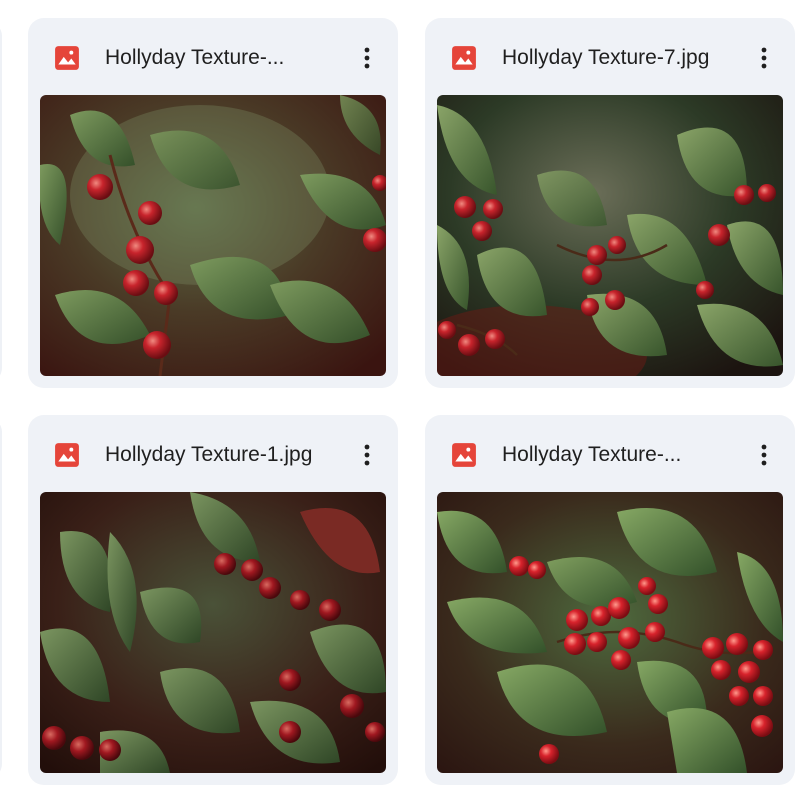 The image size is (804, 794). What do you see at coordinates (1, 202) in the screenshot?
I see `partial-card-left-top` at bounding box center [1, 202].